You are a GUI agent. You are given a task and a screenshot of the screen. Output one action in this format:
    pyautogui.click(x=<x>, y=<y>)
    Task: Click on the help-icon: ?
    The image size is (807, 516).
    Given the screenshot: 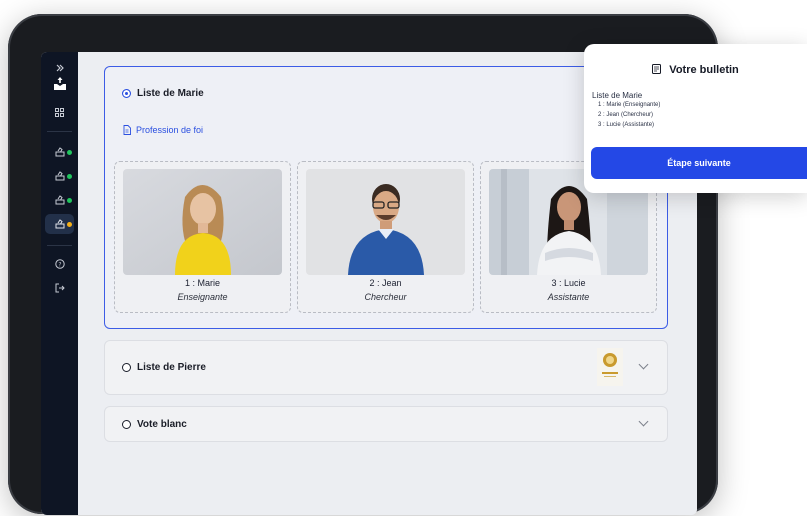 What is the action you would take?
    pyautogui.click(x=59, y=264)
    